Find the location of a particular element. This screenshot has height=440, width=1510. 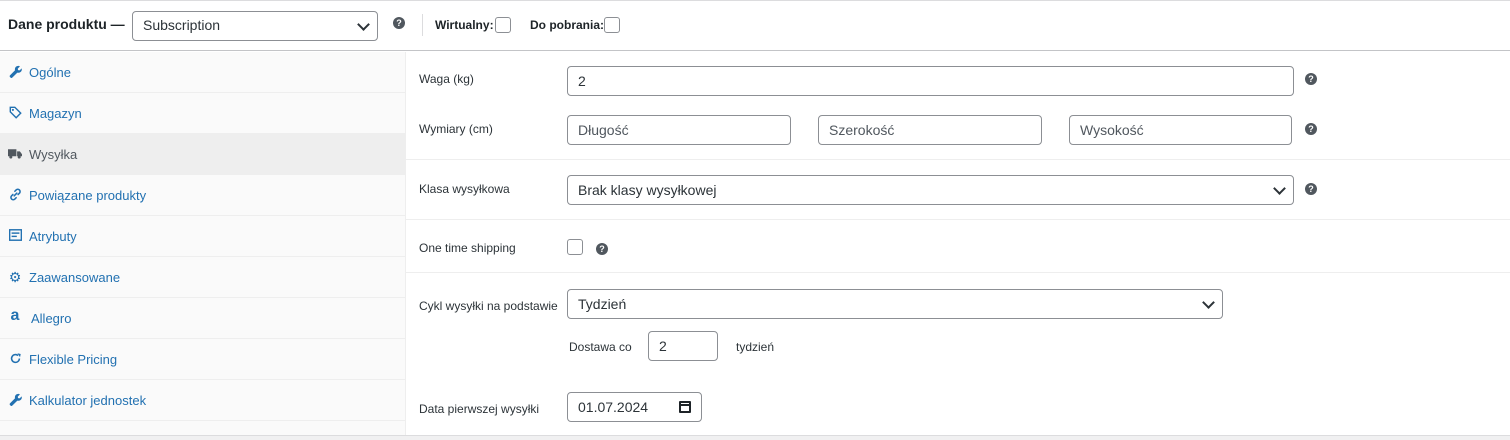

tab-label: Atrybuty is located at coordinates (53, 236).